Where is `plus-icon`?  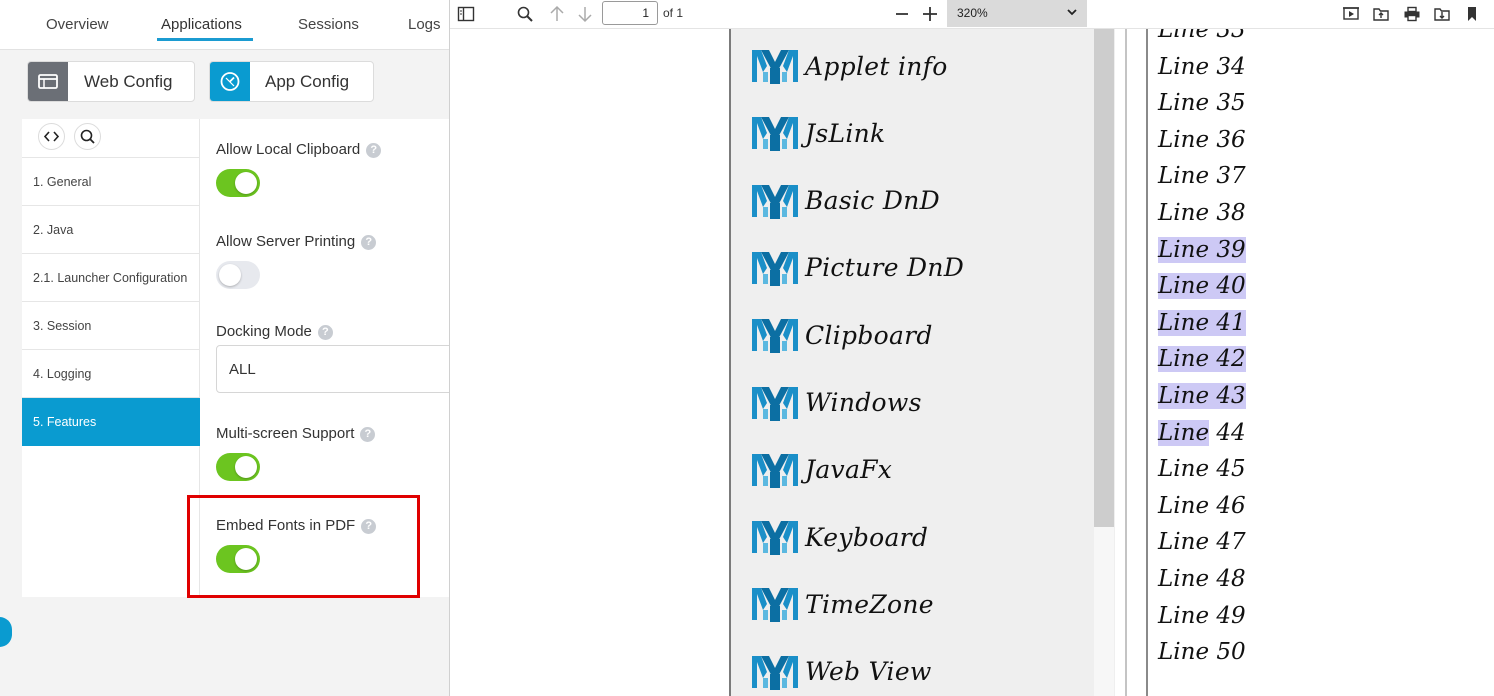
plus-icon is located at coordinates (930, 14).